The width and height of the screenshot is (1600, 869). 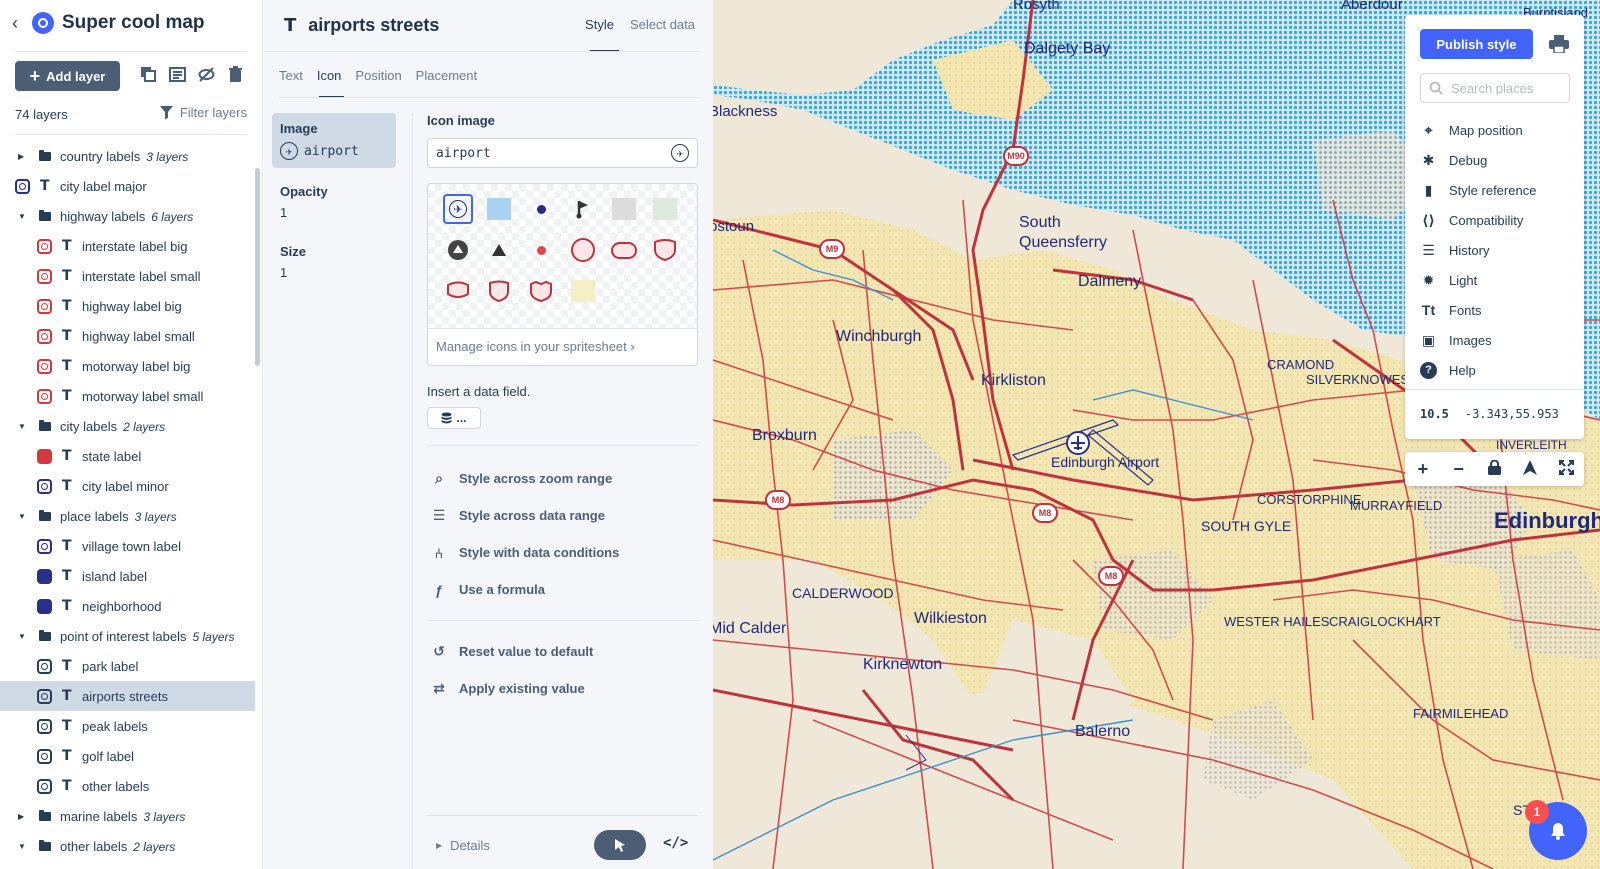 What do you see at coordinates (458, 209) in the screenshot?
I see `airport-sprite-icon: ✈` at bounding box center [458, 209].